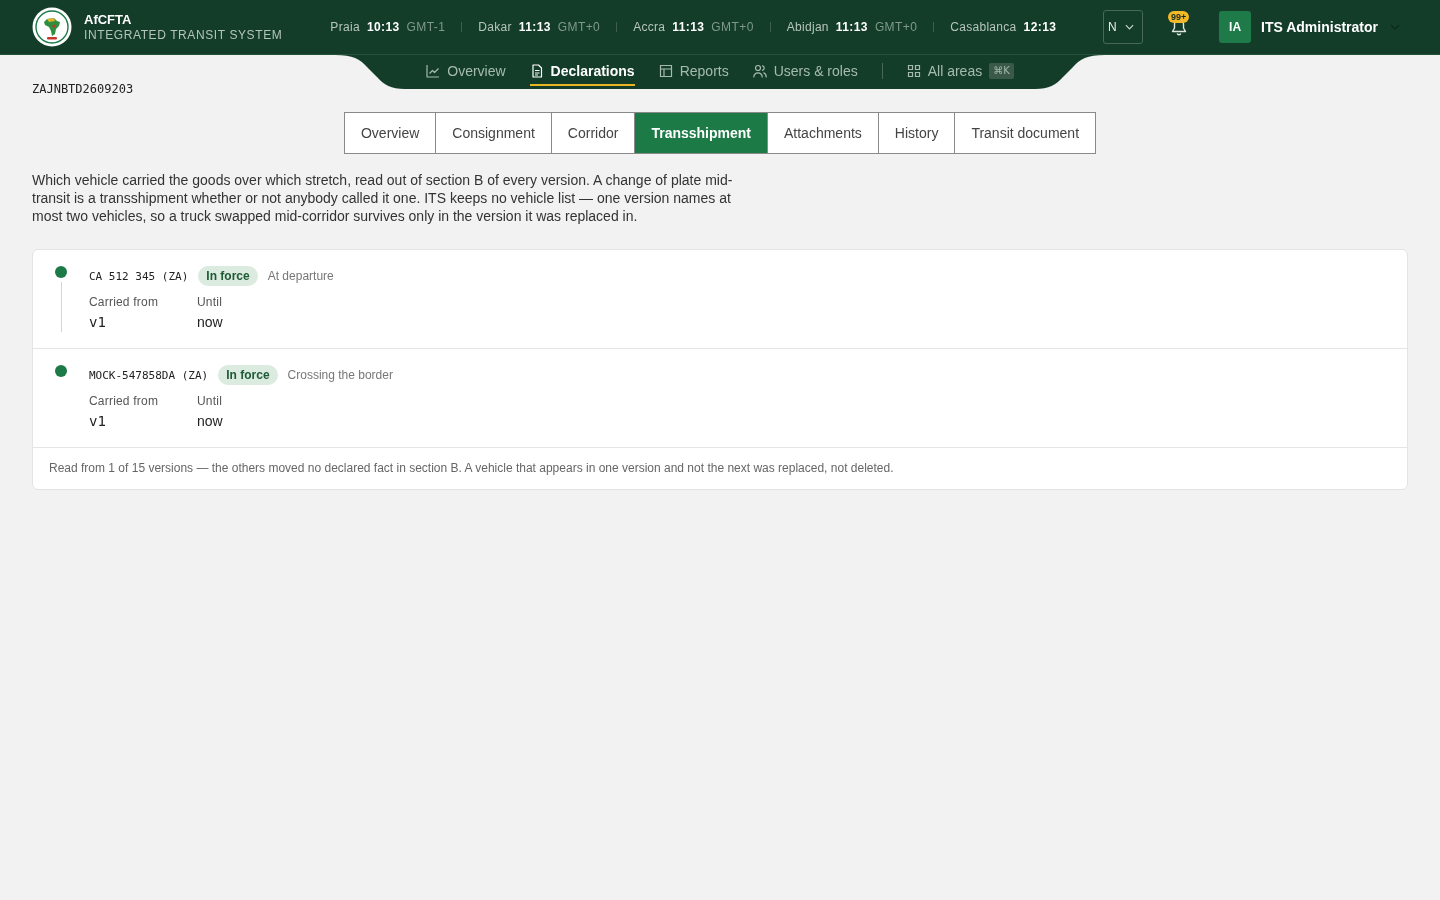  I want to click on clock-city: Praia, so click(345, 27).